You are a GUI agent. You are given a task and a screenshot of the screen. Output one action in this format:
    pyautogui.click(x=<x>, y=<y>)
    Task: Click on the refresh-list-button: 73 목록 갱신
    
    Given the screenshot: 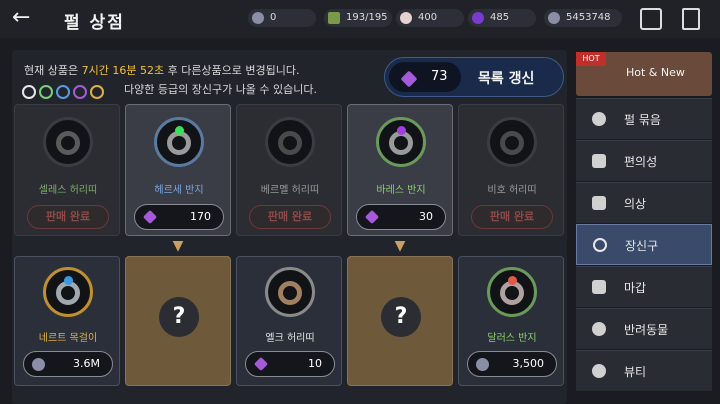 What is the action you would take?
    pyautogui.click(x=474, y=77)
    